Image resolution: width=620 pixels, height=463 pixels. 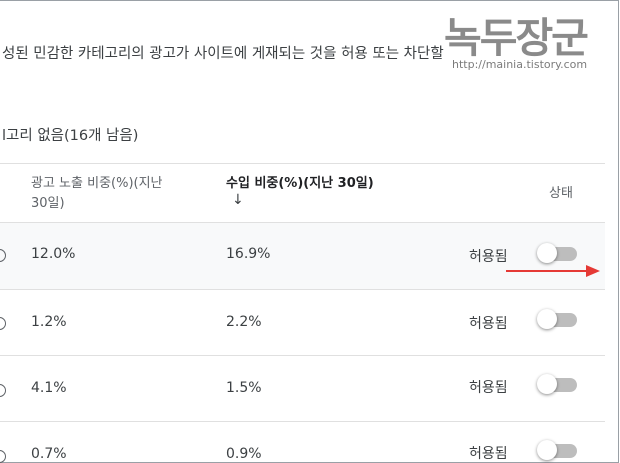 I want to click on divider, so click(x=302, y=163).